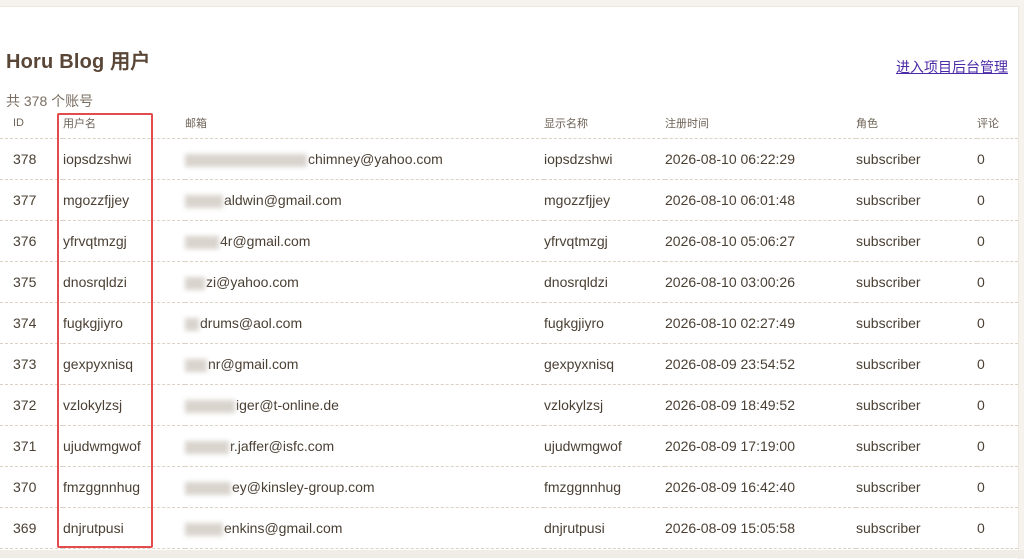 The image size is (1024, 559). What do you see at coordinates (124, 528) in the screenshot?
I see `cell-username: dnjrutpusi` at bounding box center [124, 528].